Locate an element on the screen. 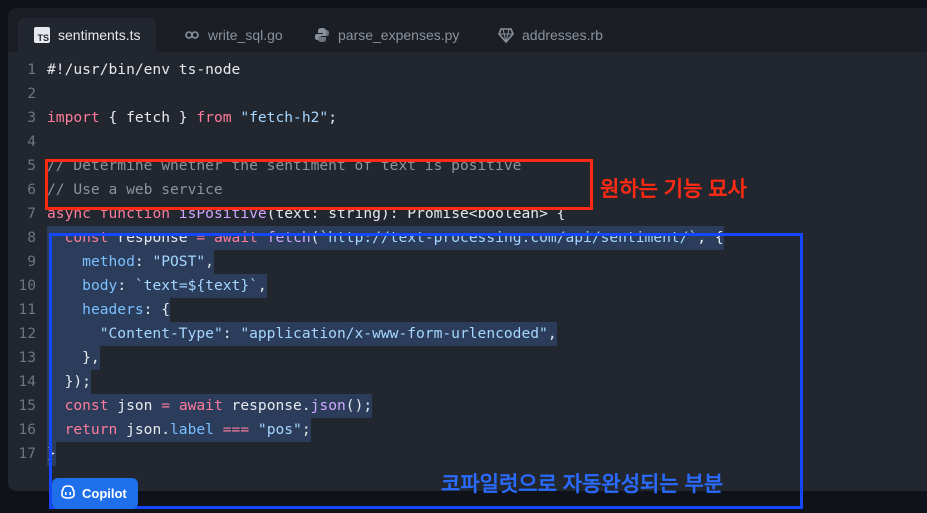  tab-label: write_sql.go is located at coordinates (245, 35).